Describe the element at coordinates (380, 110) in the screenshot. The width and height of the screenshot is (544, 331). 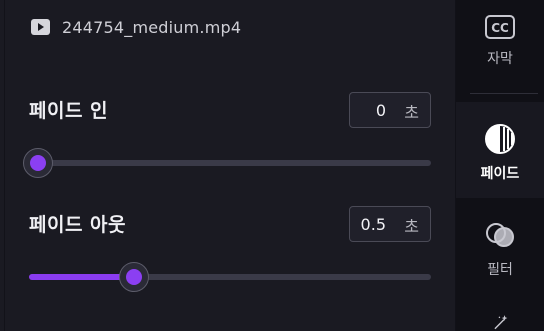
I see `fade-in-value: 0` at that location.